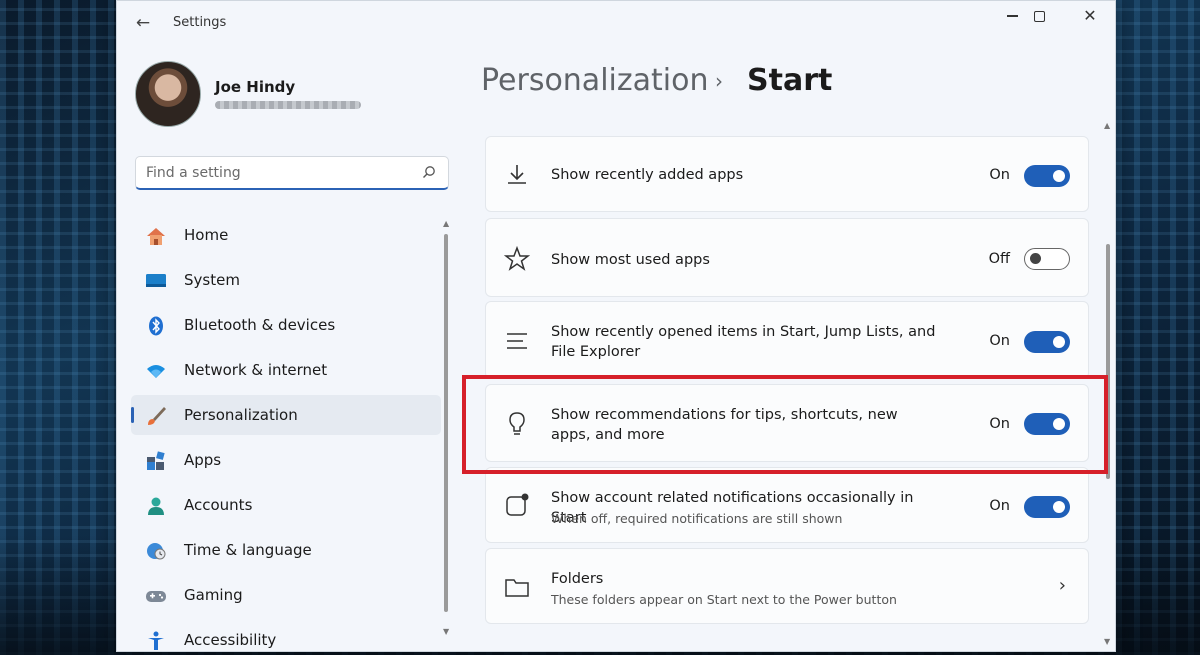 Image resolution: width=1200 pixels, height=655 pixels. Describe the element at coordinates (286, 635) in the screenshot. I see `sidebar-item-accessibility: Accessibility` at that location.